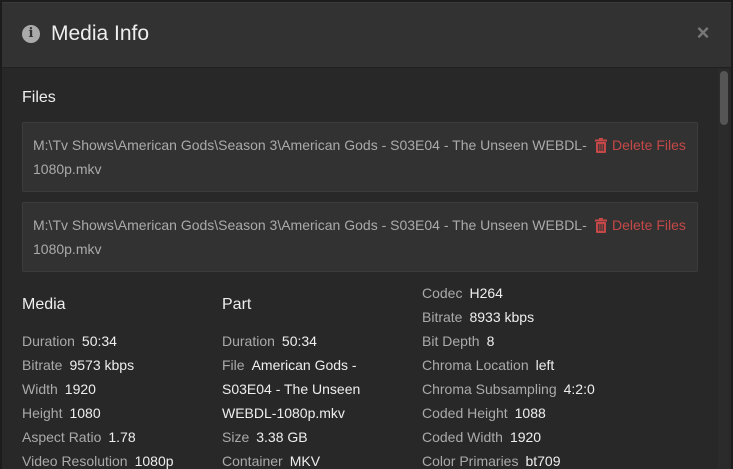 The width and height of the screenshot is (733, 469). I want to click on property-value: 1.78, so click(122, 437).